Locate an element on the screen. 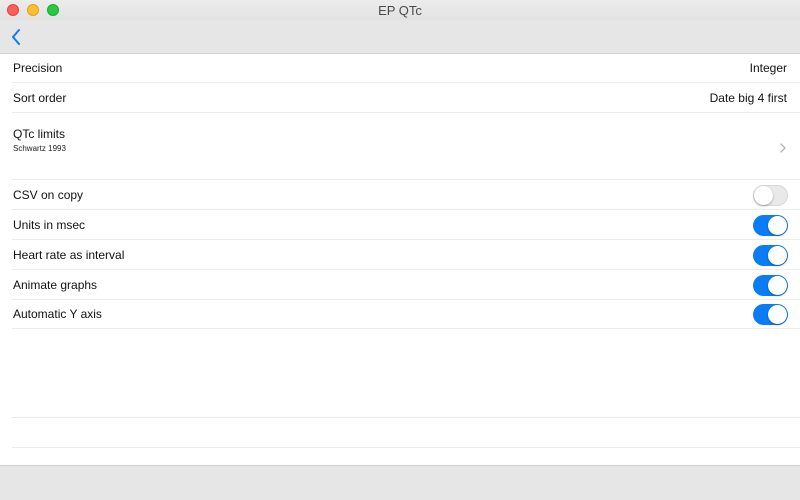 The width and height of the screenshot is (800, 500). back-button is located at coordinates (16, 37).